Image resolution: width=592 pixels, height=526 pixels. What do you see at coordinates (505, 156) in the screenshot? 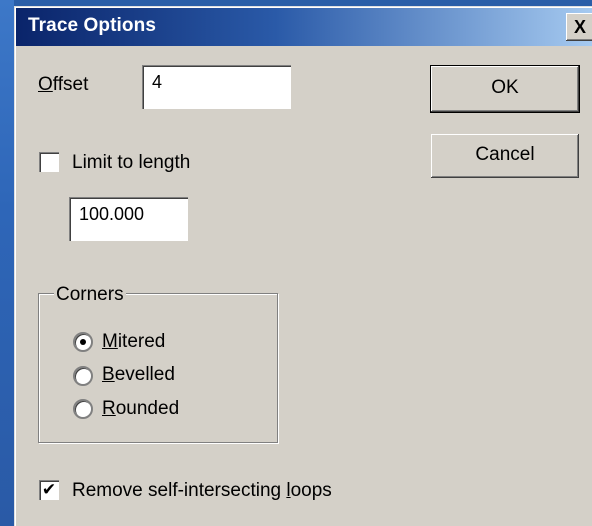
I see `cancel-button: Cancel` at bounding box center [505, 156].